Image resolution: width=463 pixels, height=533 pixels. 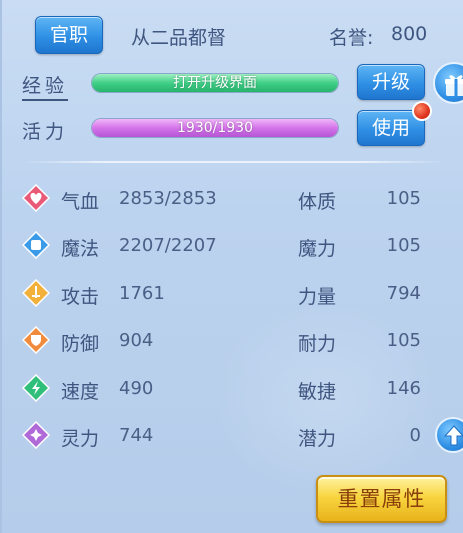 I want to click on gift-button, so click(x=448, y=83).